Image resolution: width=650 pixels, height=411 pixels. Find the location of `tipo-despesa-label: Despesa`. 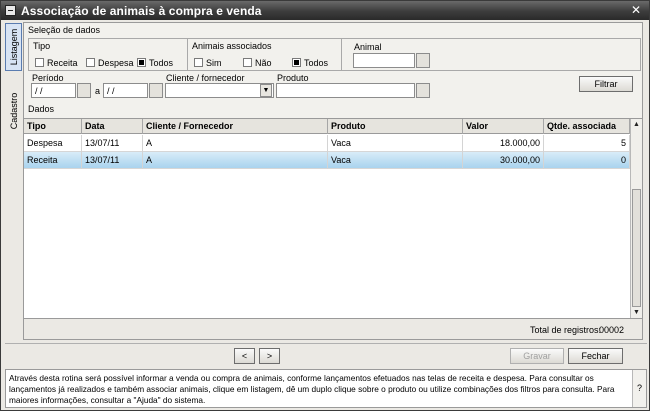

tipo-despesa-label: Despesa is located at coordinates (116, 63).